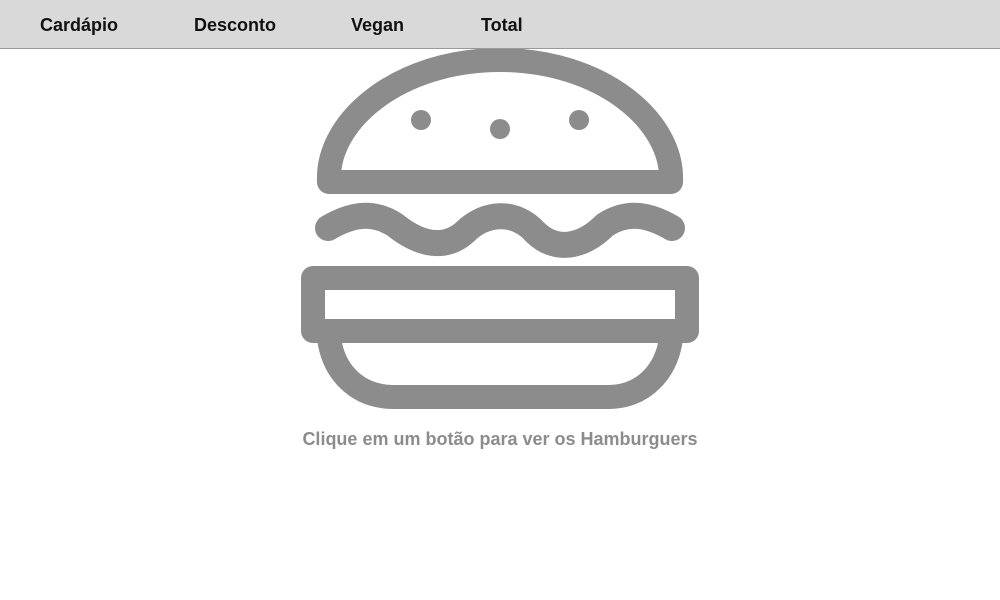  I want to click on top-navbar: Cardápio Desconto Vegan Total, so click(500, 24).